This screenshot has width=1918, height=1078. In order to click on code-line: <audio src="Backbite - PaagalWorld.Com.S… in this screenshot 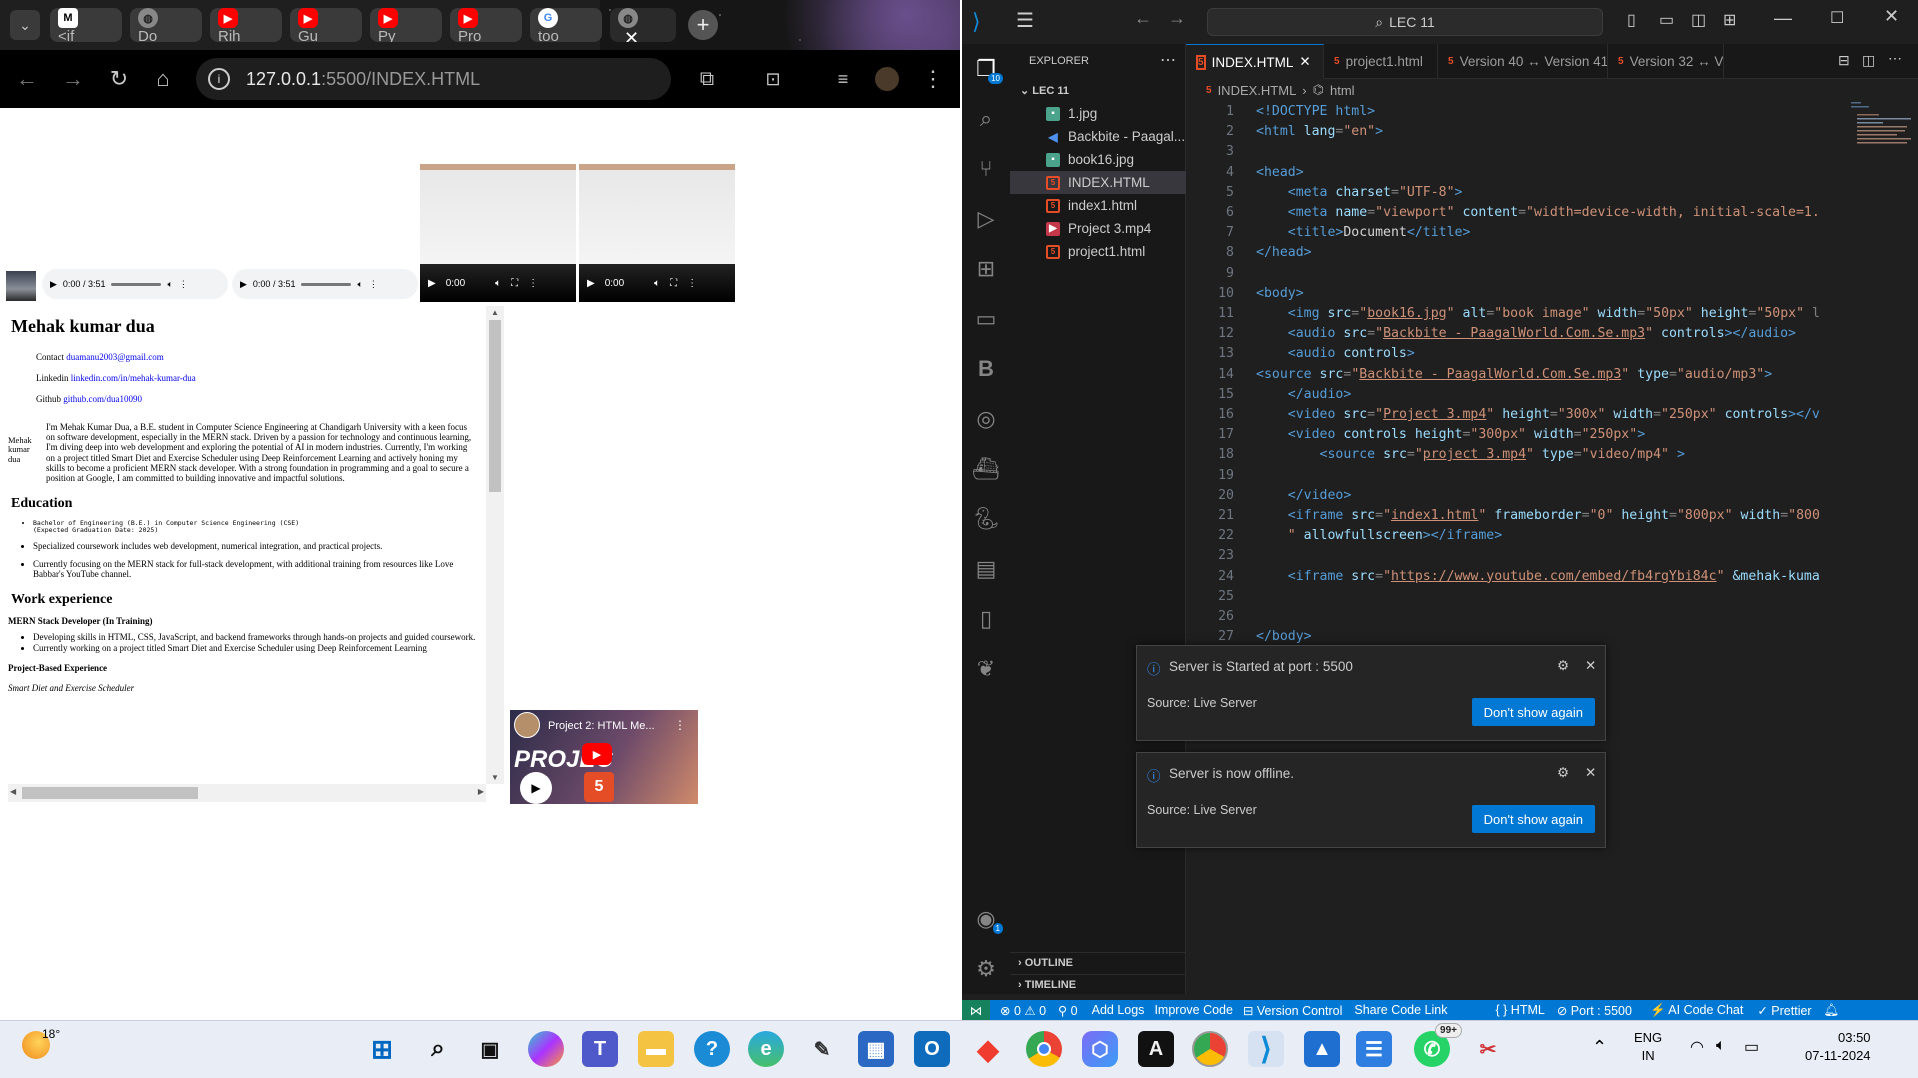, I will do `click(1526, 334)`.